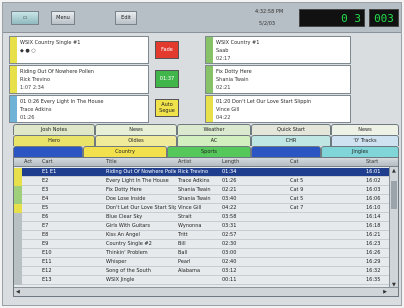  Describe the element at coordinates (36, 110) in the screenshot. I see `deck-artist: Trace Adkins` at that location.